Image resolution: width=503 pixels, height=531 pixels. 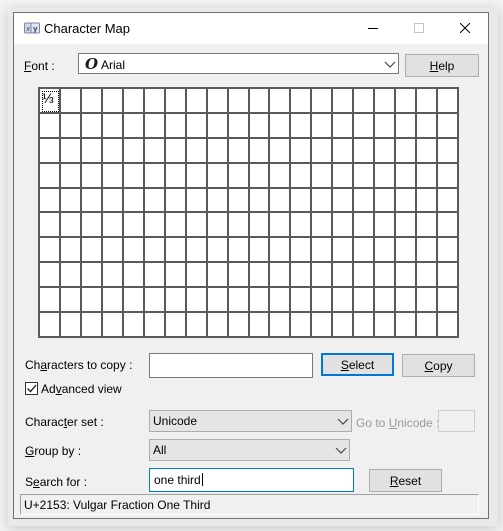 What do you see at coordinates (31, 388) in the screenshot?
I see `advanced-view-checkbox` at bounding box center [31, 388].